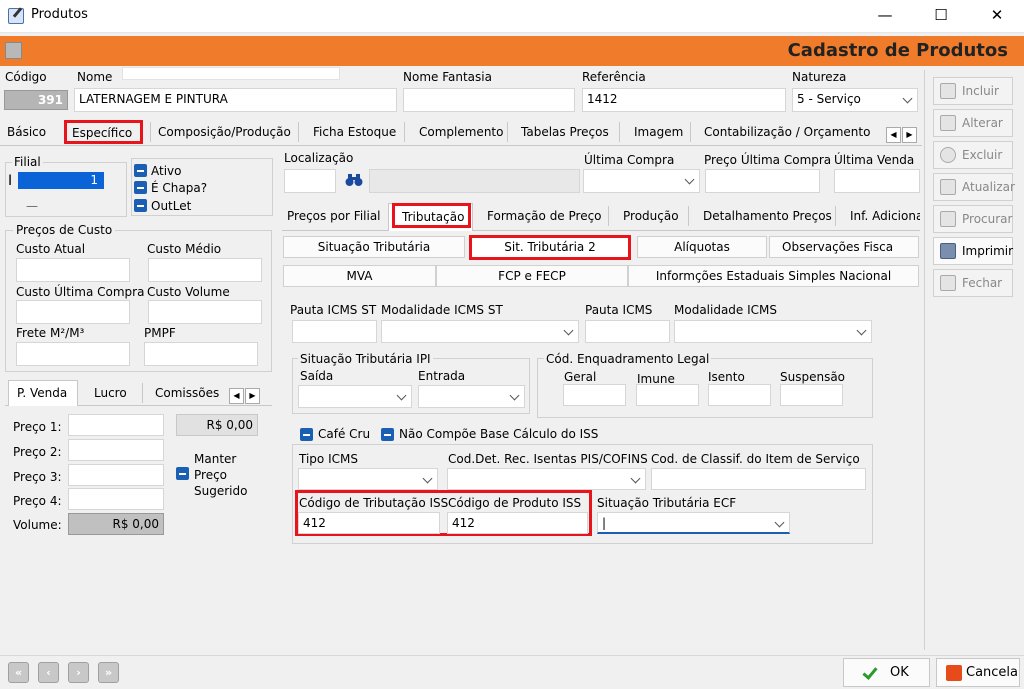  What do you see at coordinates (108, 672) in the screenshot?
I see `last-record-icon: »` at bounding box center [108, 672].